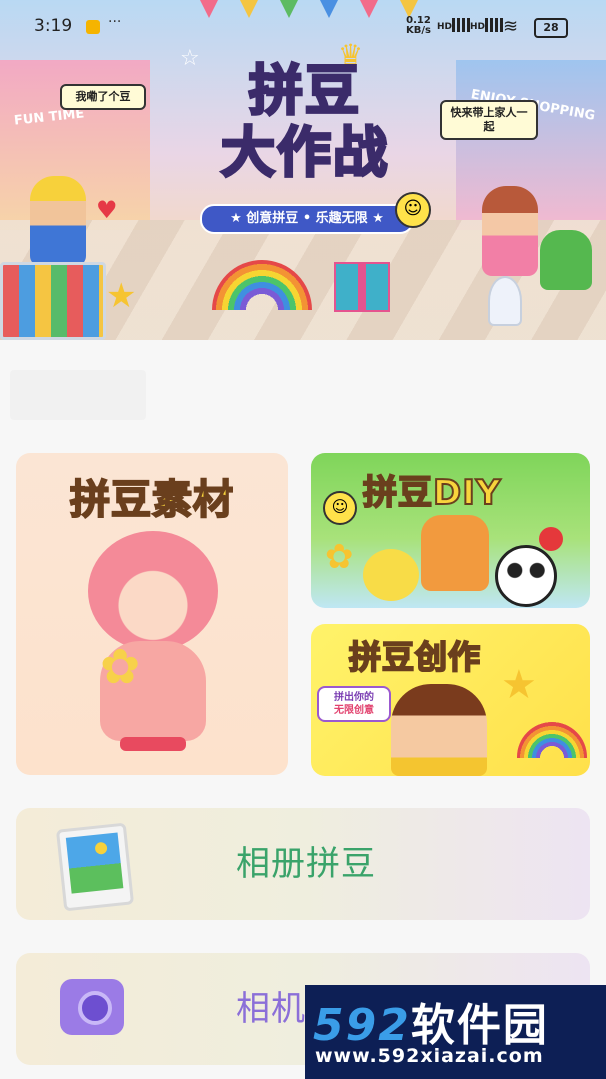 The width and height of the screenshot is (606, 1079). What do you see at coordinates (53, 301) in the screenshot?
I see `bead-tray` at bounding box center [53, 301].